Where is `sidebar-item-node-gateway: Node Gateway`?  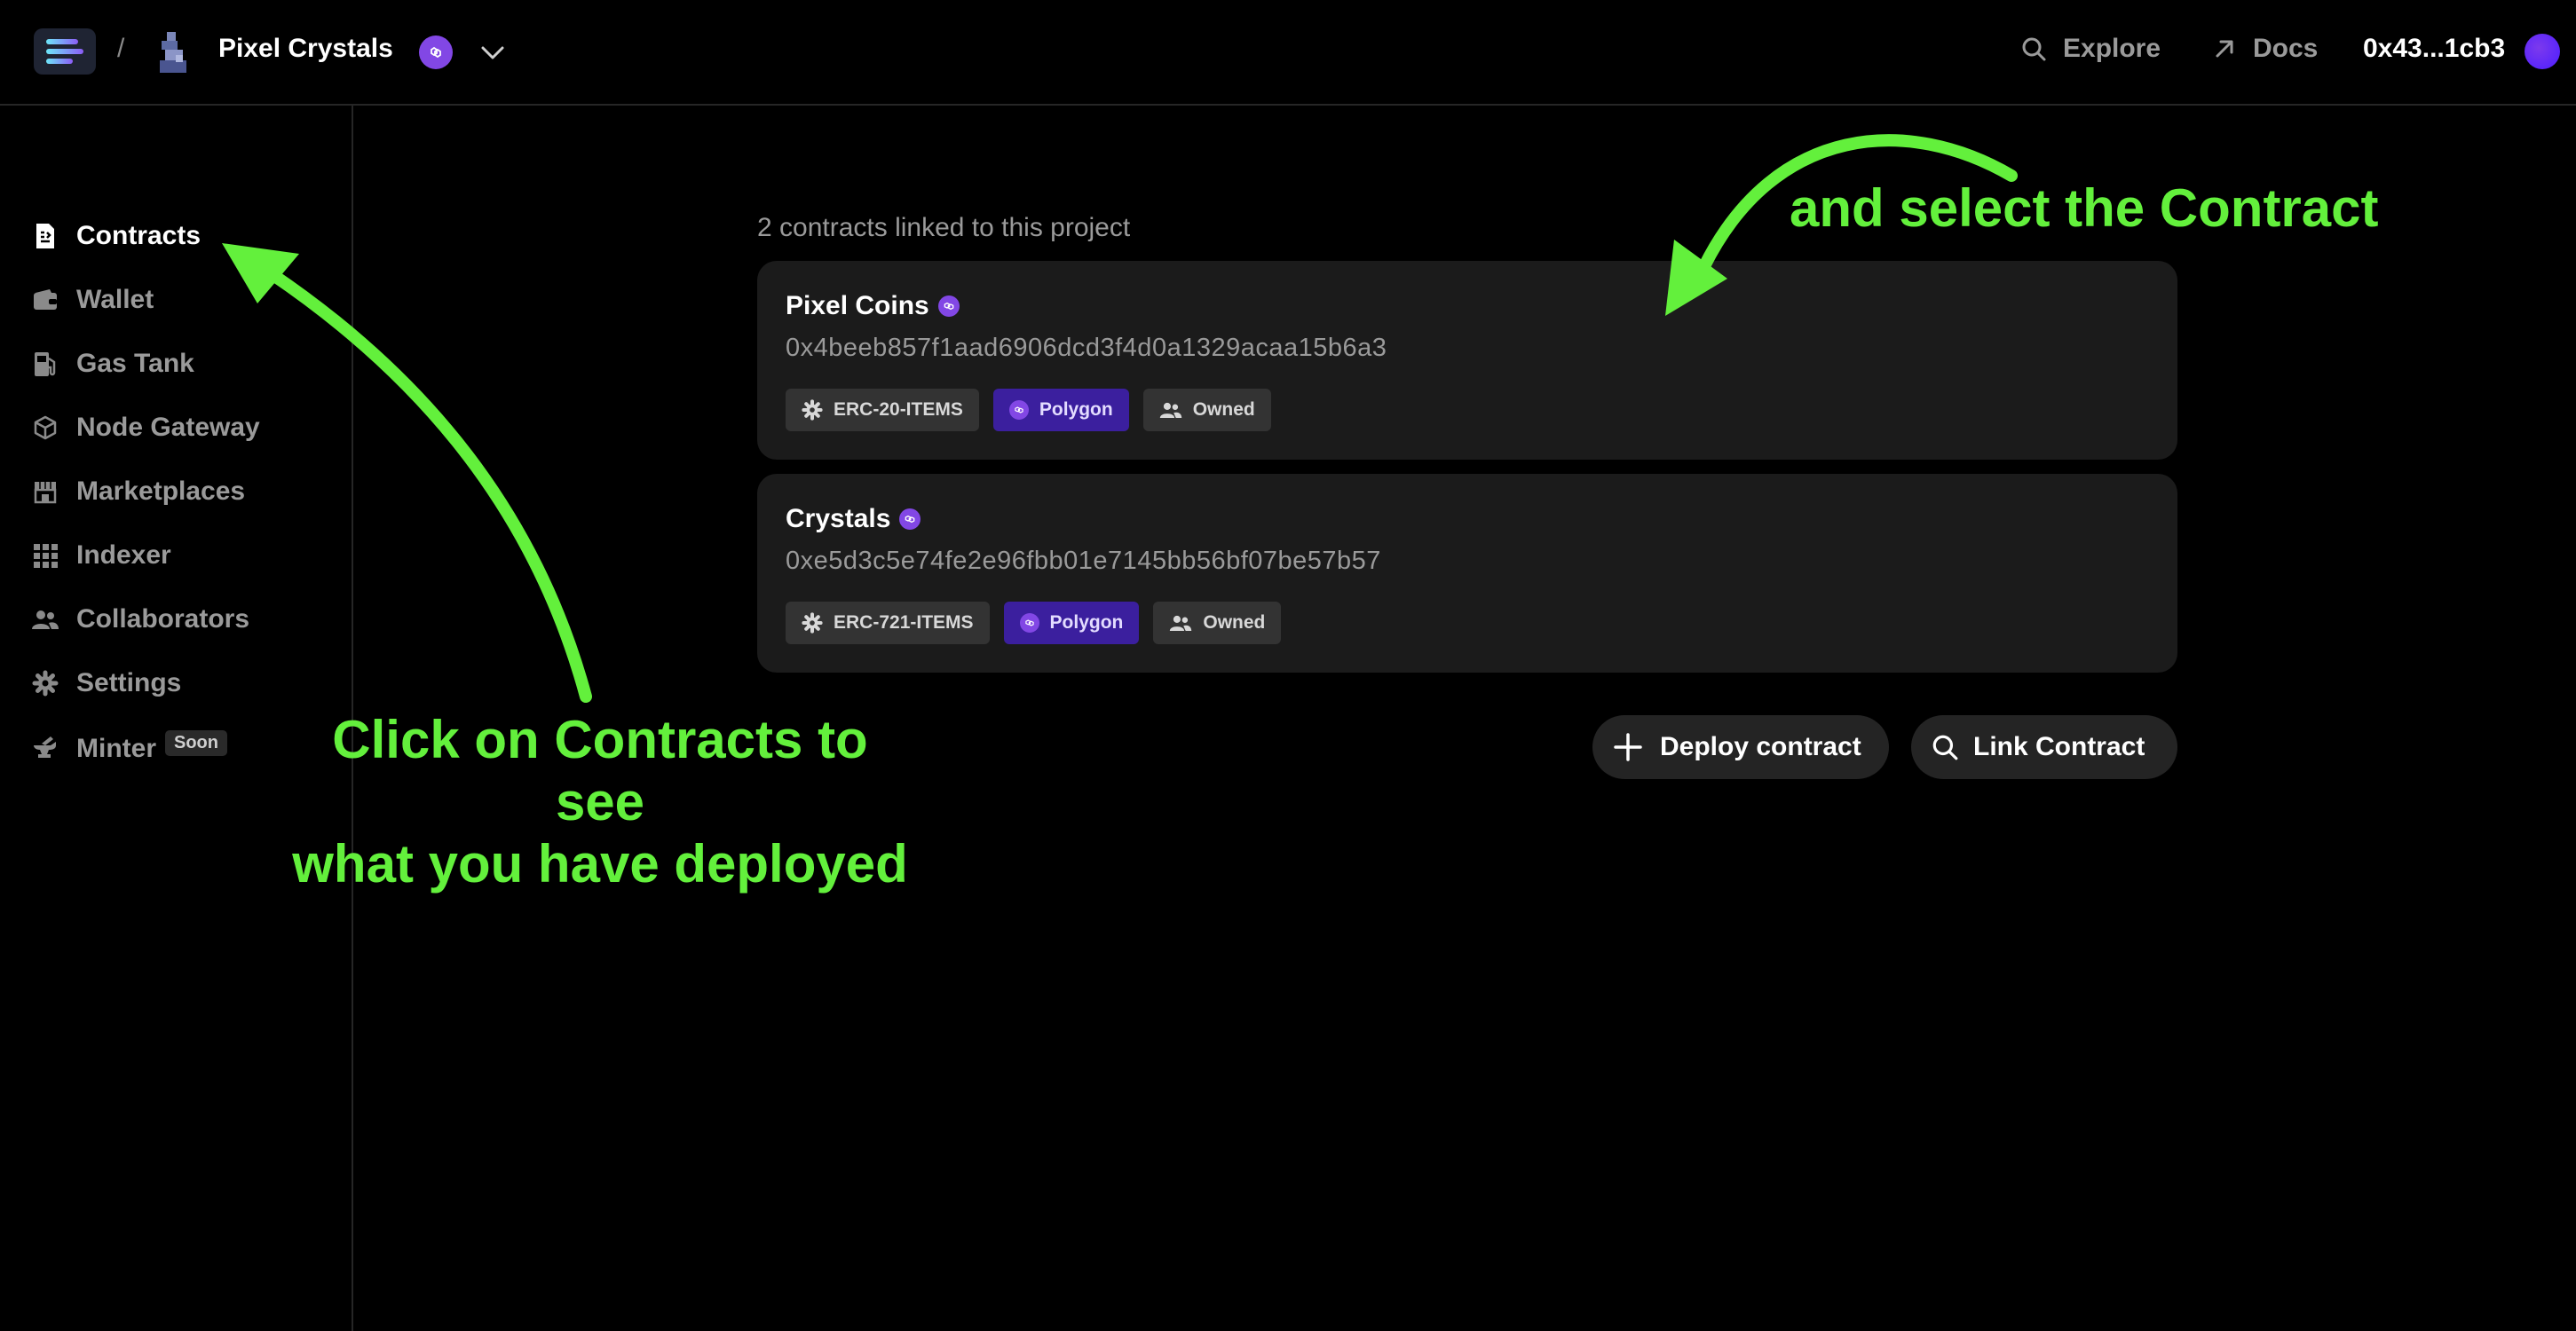
sidebar-item-node-gateway: Node Gateway is located at coordinates (145, 428).